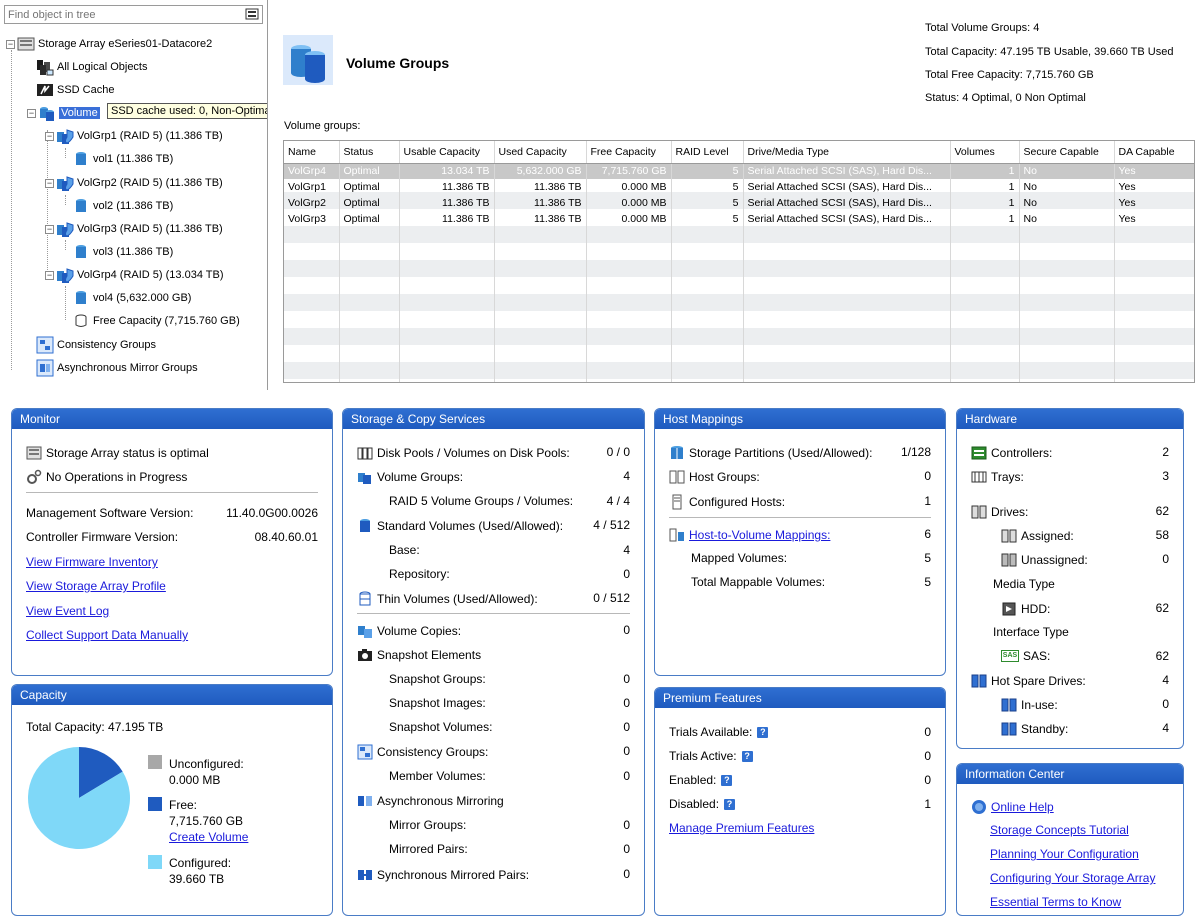  What do you see at coordinates (711, 732) in the screenshot?
I see `row-label: Trials Available:` at bounding box center [711, 732].